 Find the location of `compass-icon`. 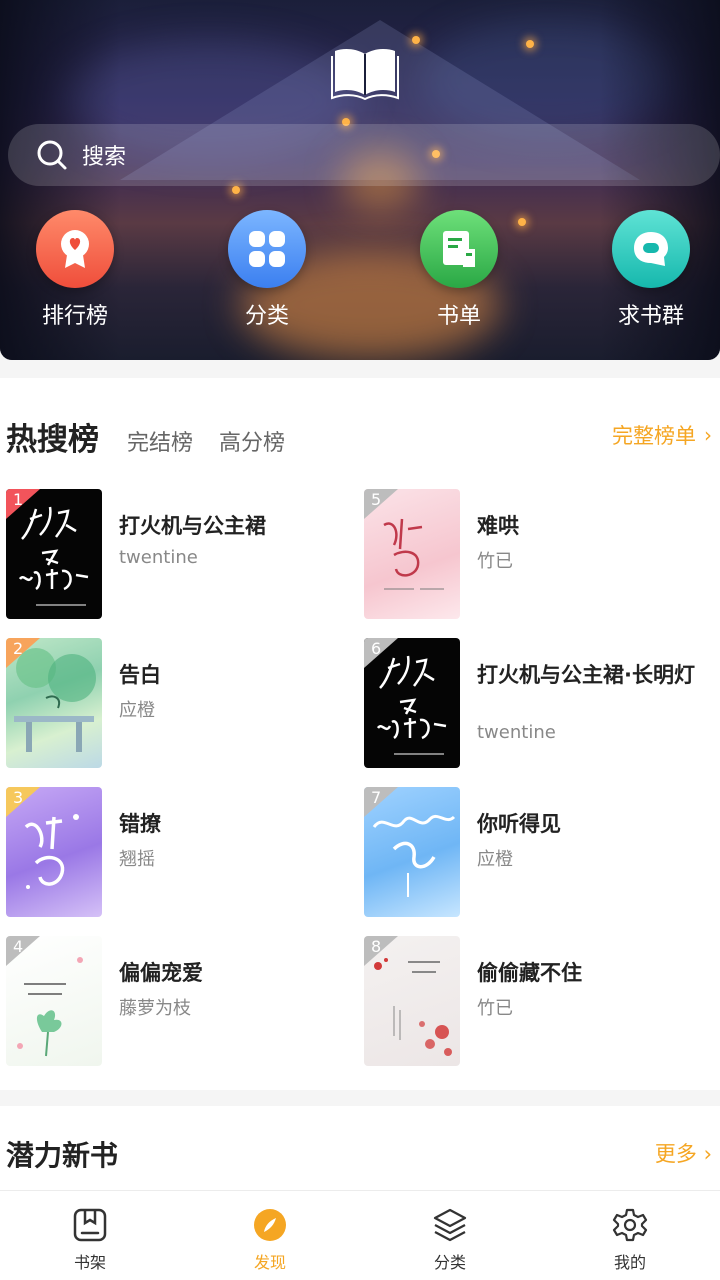

compass-icon is located at coordinates (270, 1225).